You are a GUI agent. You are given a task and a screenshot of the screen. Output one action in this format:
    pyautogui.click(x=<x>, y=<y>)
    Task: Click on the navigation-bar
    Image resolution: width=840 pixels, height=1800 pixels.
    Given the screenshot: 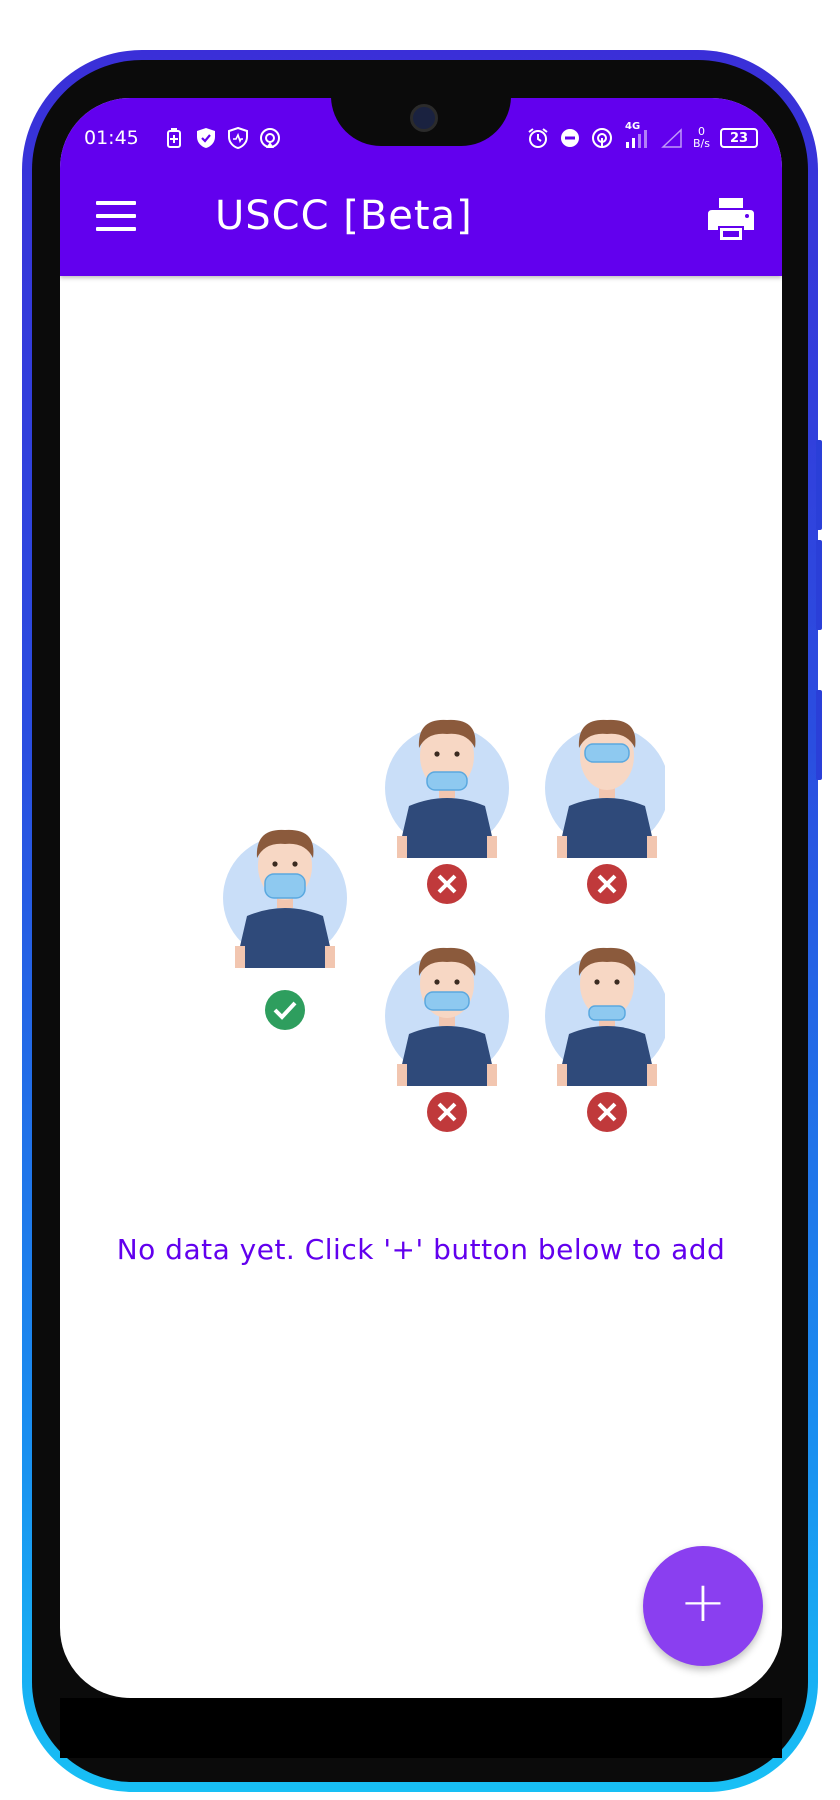 What is the action you would take?
    pyautogui.click(x=421, y=1728)
    